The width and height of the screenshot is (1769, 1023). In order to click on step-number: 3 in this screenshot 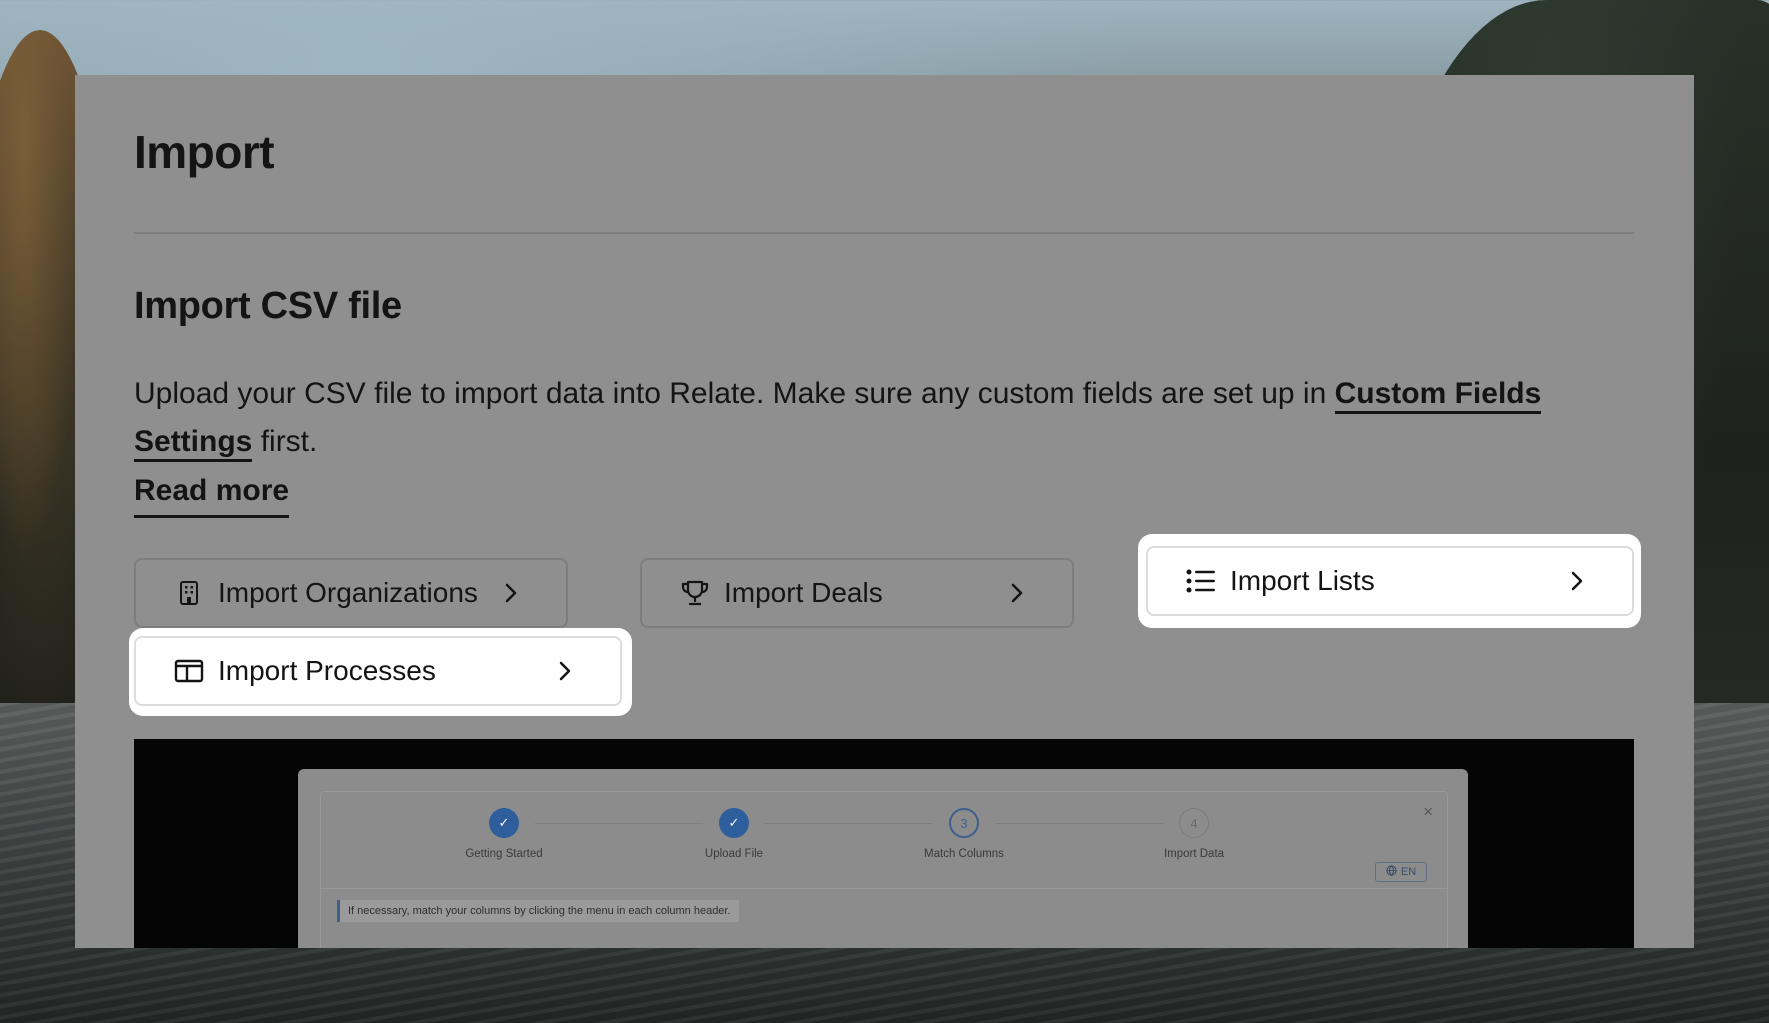, I will do `click(964, 823)`.